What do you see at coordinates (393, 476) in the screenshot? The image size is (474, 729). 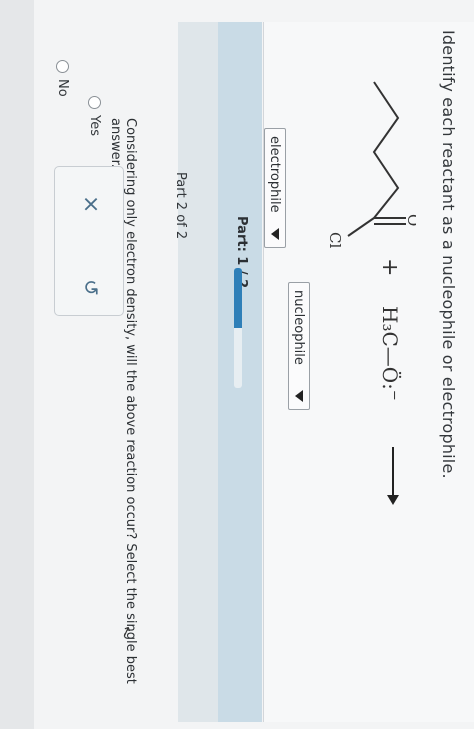 I see `reaction-arrow-icon` at bounding box center [393, 476].